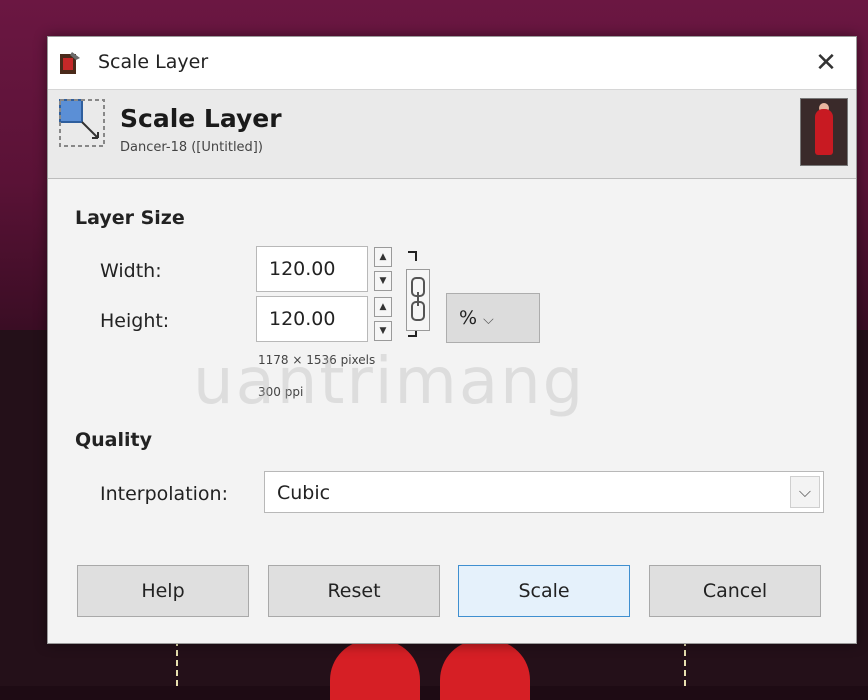 This screenshot has height=700, width=868. I want to click on header-title: Scale Layer, so click(201, 118).